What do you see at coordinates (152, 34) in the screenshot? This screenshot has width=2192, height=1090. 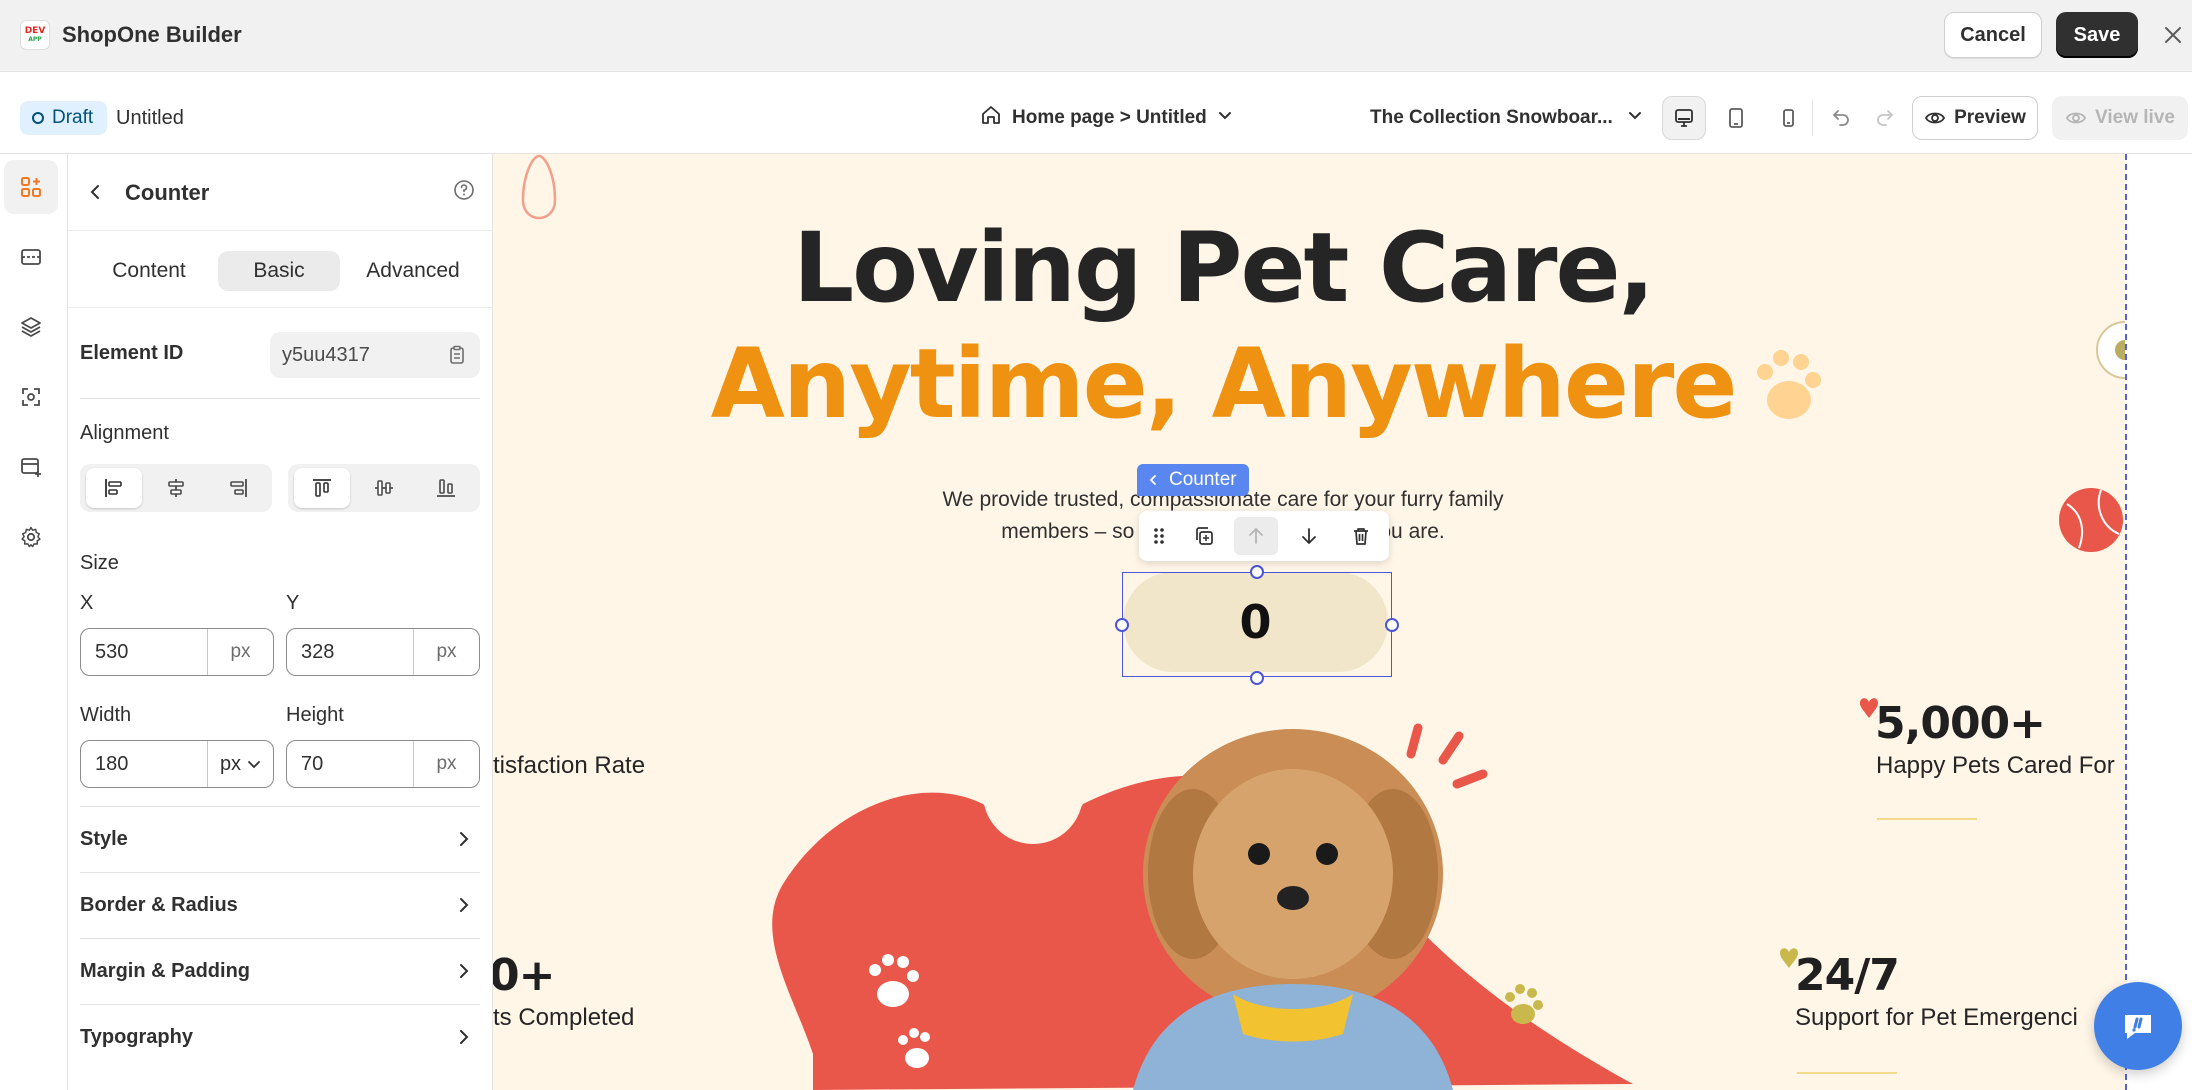 I see `app-title: ShopOne Builder` at bounding box center [152, 34].